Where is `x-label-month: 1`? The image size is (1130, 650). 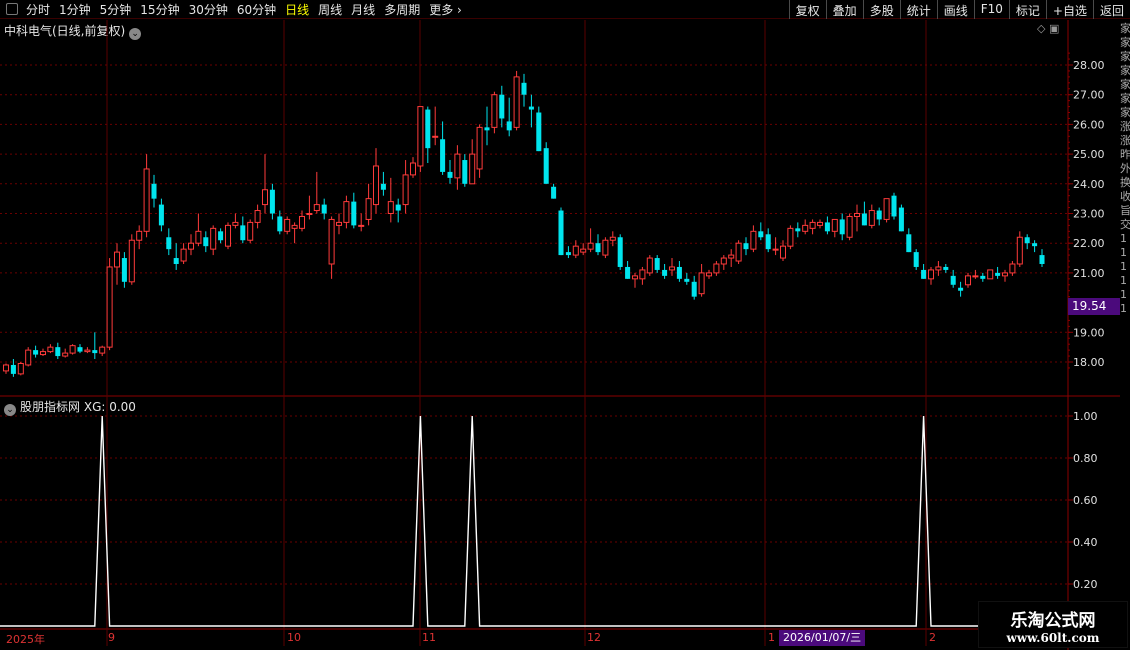 x-label-month: 1 is located at coordinates (771, 637).